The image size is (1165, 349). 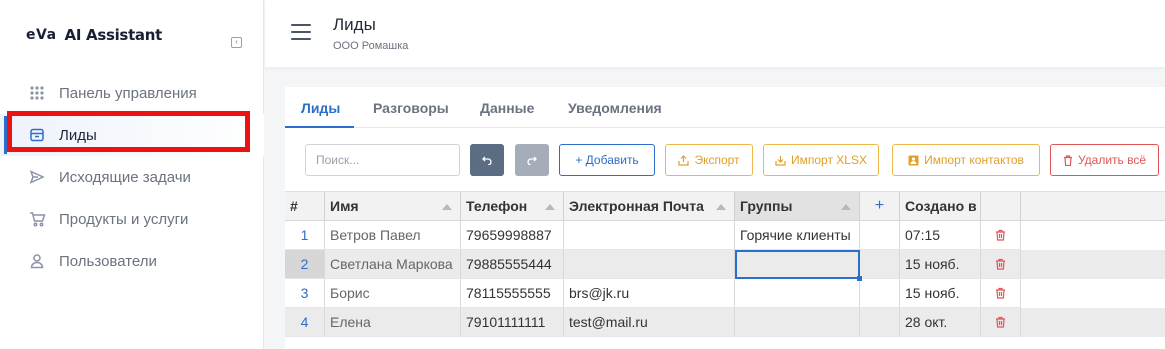 I want to click on import-contacts-button: Импорт контактов, so click(x=966, y=160).